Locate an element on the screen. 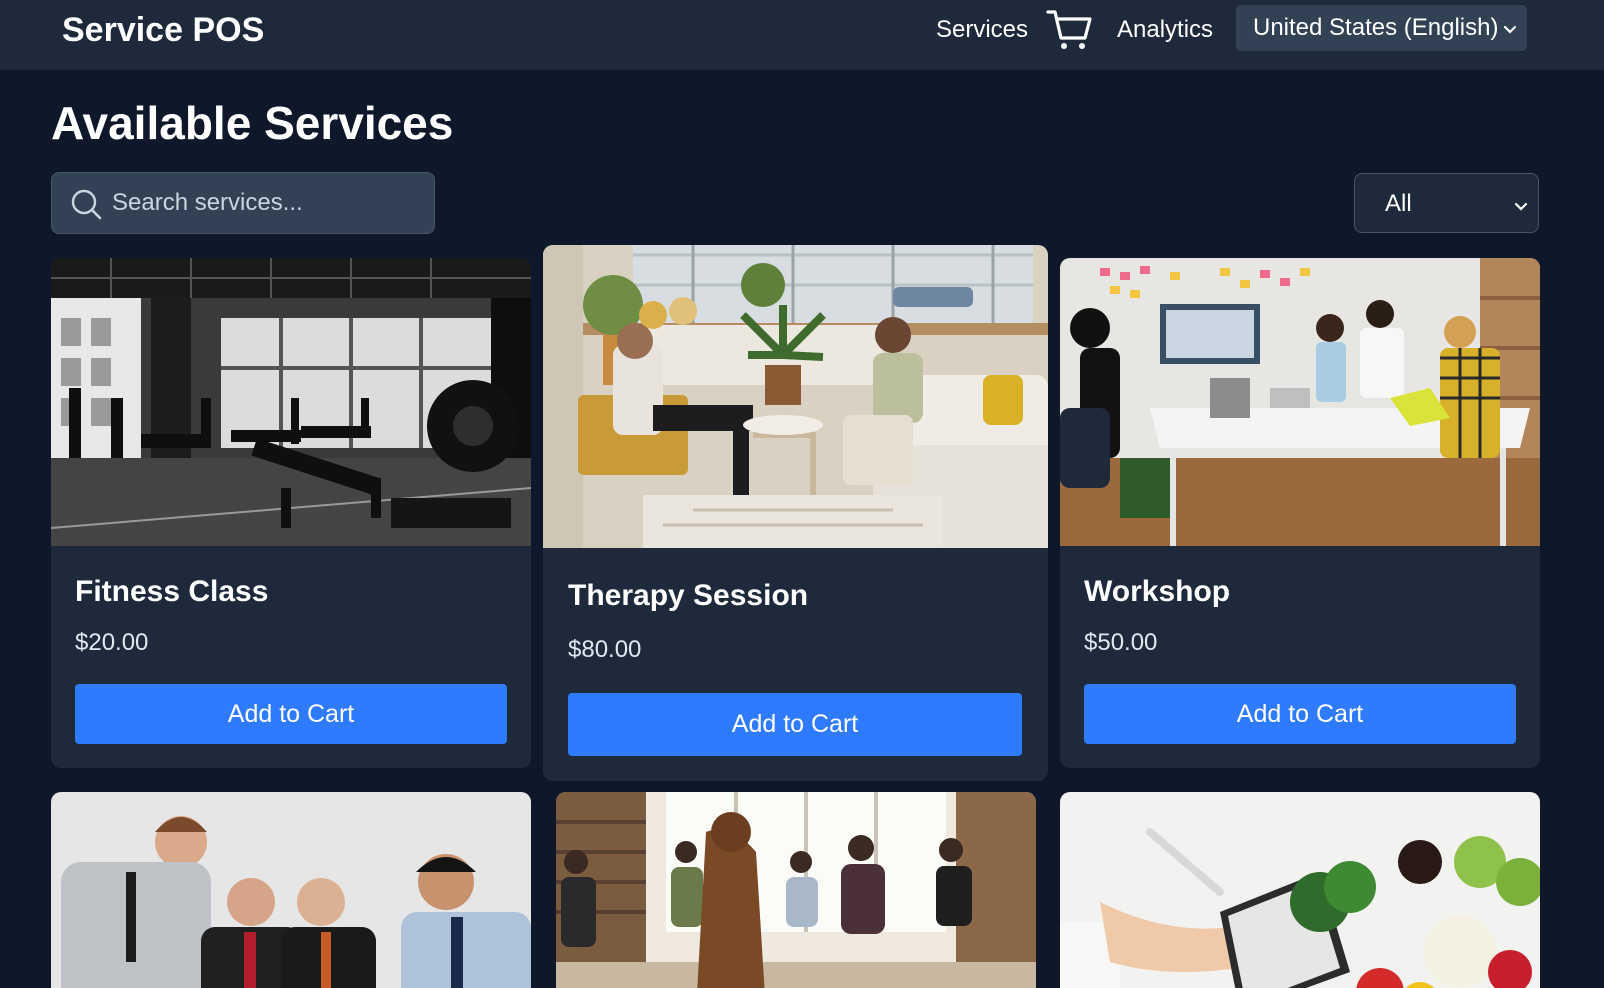 This screenshot has height=988, width=1604. brand-logo-text: Service POS is located at coordinates (163, 30).